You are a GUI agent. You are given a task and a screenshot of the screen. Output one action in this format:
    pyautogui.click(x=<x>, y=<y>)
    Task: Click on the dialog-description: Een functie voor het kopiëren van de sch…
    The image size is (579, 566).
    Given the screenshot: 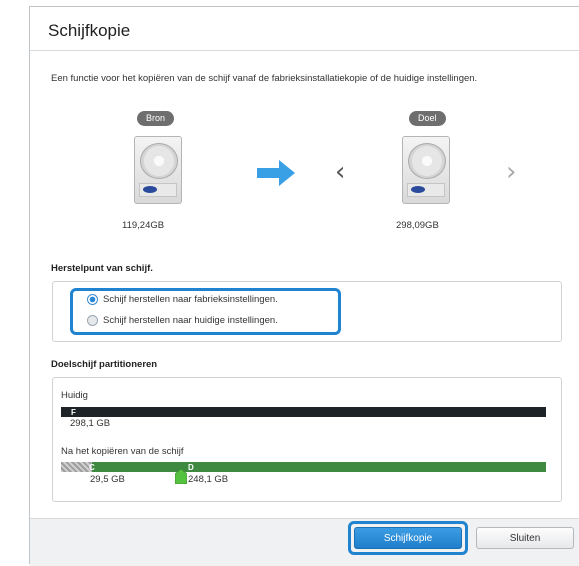 What is the action you would take?
    pyautogui.click(x=264, y=78)
    